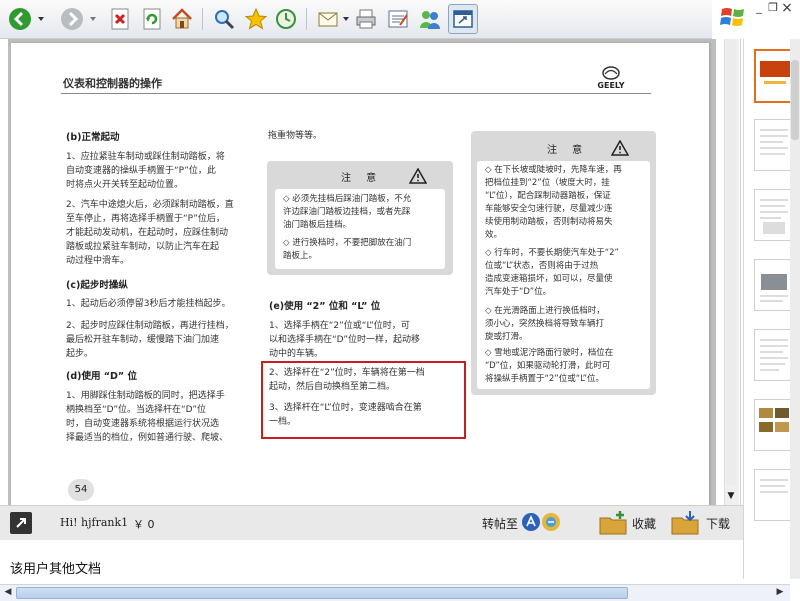  What do you see at coordinates (72, 19) in the screenshot?
I see `forward-icon` at bounding box center [72, 19].